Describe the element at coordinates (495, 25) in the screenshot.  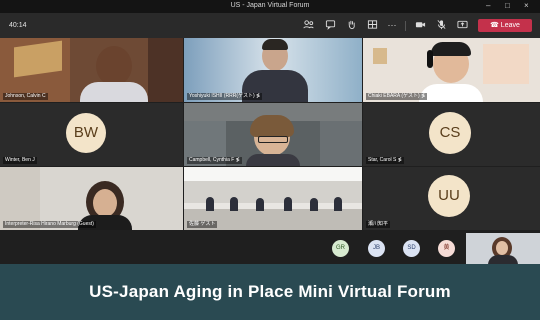
I see `phone-hangup-icon: ☎` at that location.